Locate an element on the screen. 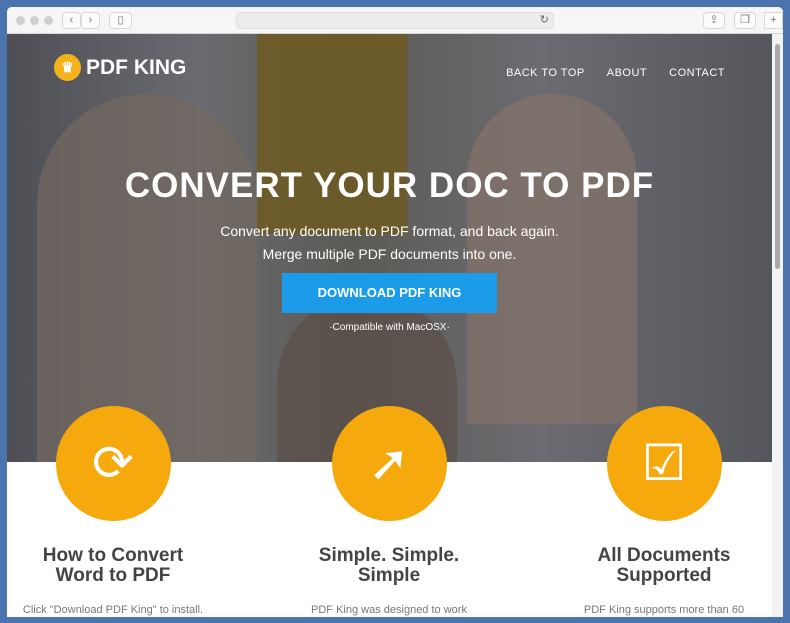  nav-about: ABOUT is located at coordinates (627, 73).